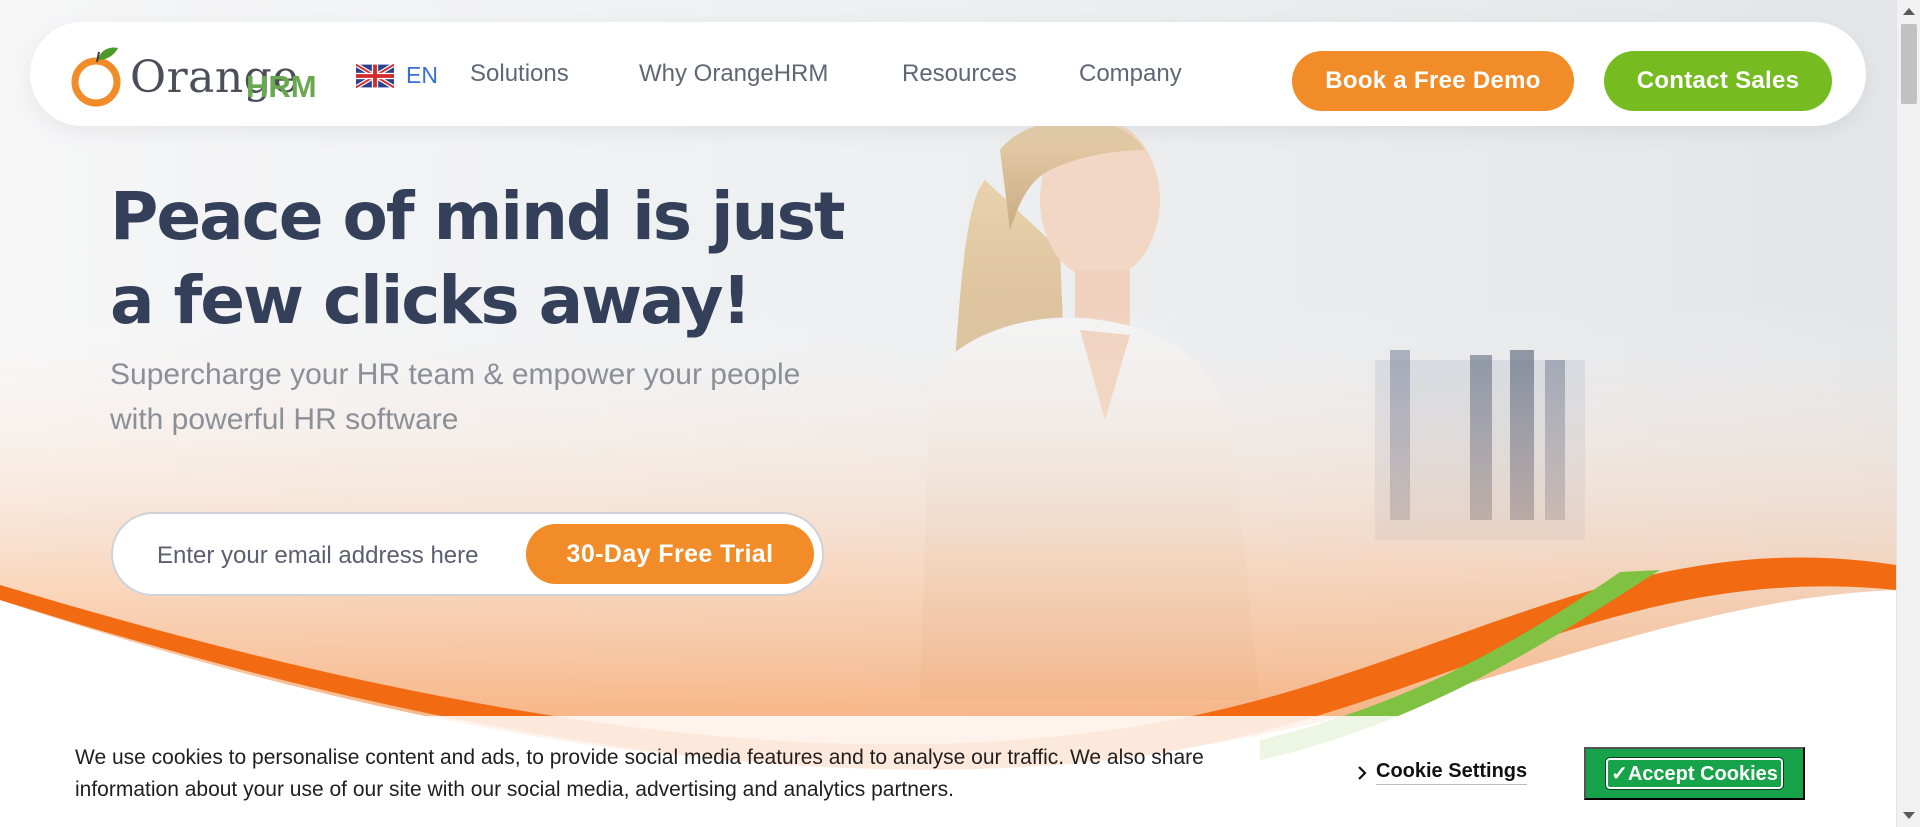  Describe the element at coordinates (478, 258) in the screenshot. I see `hero-headline: Peace of mind is just a few clicks away!` at that location.